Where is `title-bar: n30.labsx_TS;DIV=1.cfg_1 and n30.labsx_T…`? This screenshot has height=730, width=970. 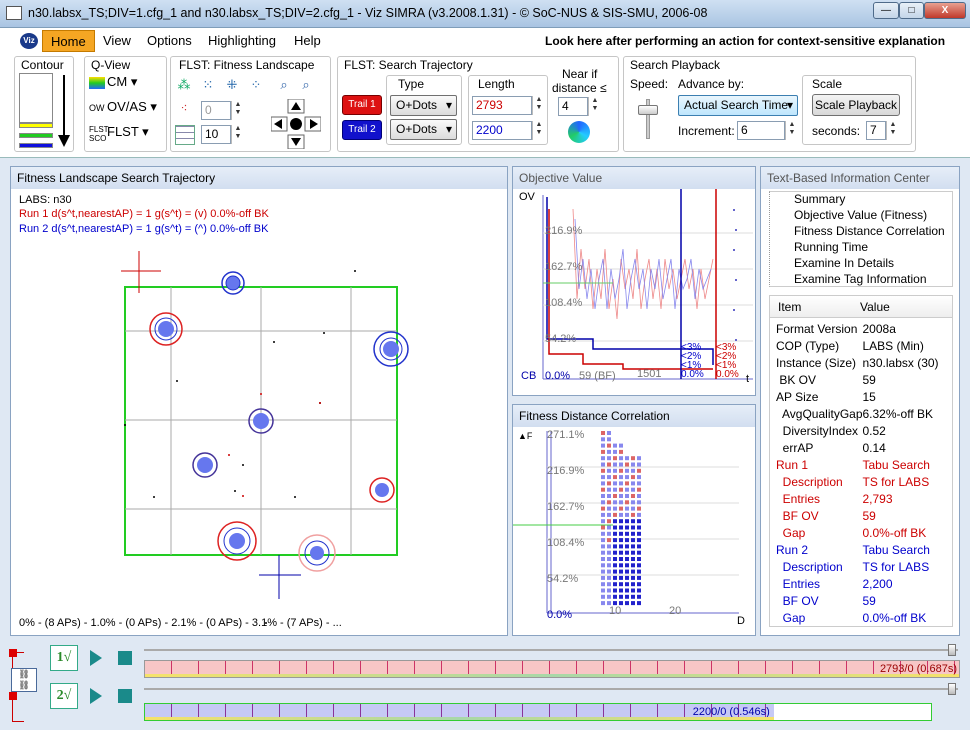
title-bar: n30.labsx_TS;DIV=1.cfg_1 and n30.labsx_T… is located at coordinates (485, 14).